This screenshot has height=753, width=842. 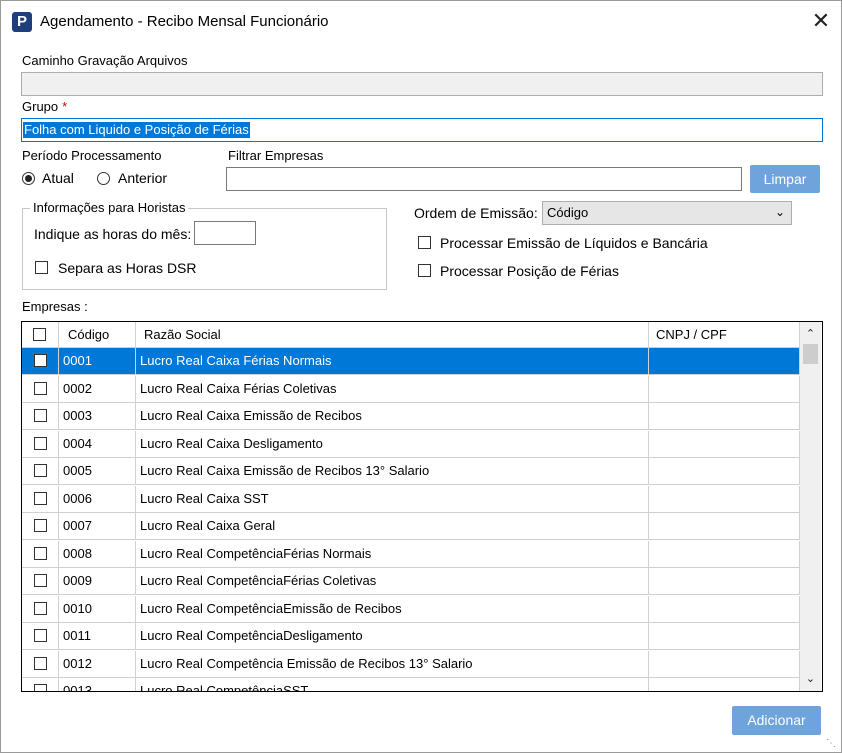 I want to click on limpar-button: Limpar, so click(x=785, y=179).